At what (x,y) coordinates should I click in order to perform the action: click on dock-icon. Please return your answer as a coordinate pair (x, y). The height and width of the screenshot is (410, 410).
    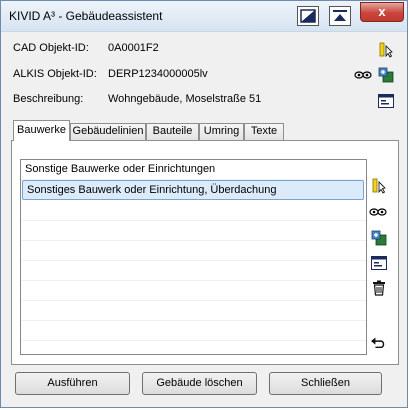
    Looking at the image, I should click on (308, 16).